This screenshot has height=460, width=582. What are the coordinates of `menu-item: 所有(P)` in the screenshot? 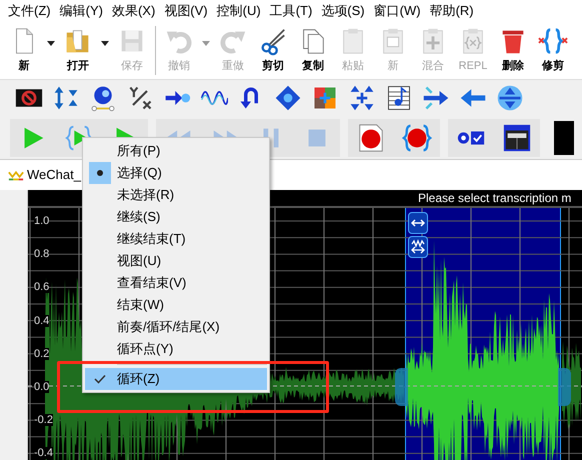 It's located at (176, 151).